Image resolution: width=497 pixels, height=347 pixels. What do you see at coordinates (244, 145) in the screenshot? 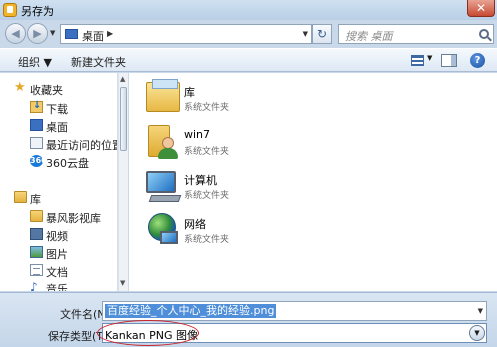
I see `list-item: win7 系统文件夹` at bounding box center [244, 145].